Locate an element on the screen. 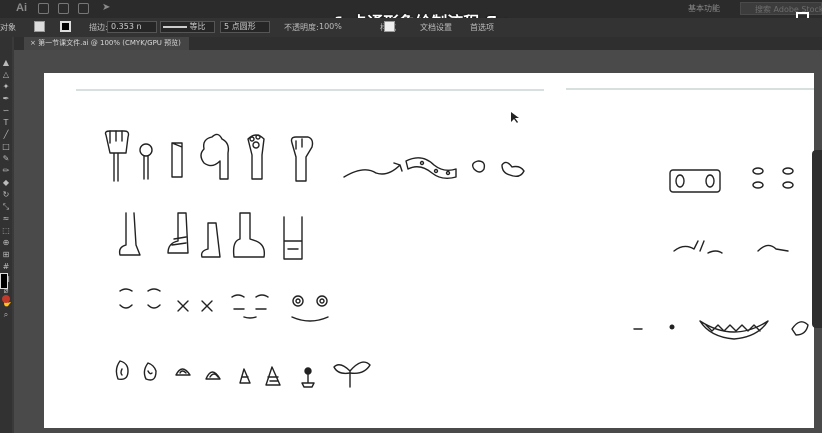  ear-swirl-sketch is located at coordinates (150, 371).